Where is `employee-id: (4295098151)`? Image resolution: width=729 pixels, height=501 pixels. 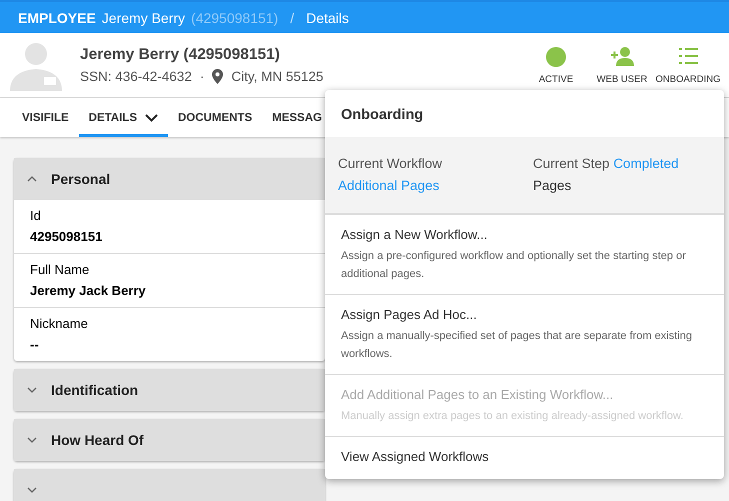 employee-id: (4295098151) is located at coordinates (234, 18).